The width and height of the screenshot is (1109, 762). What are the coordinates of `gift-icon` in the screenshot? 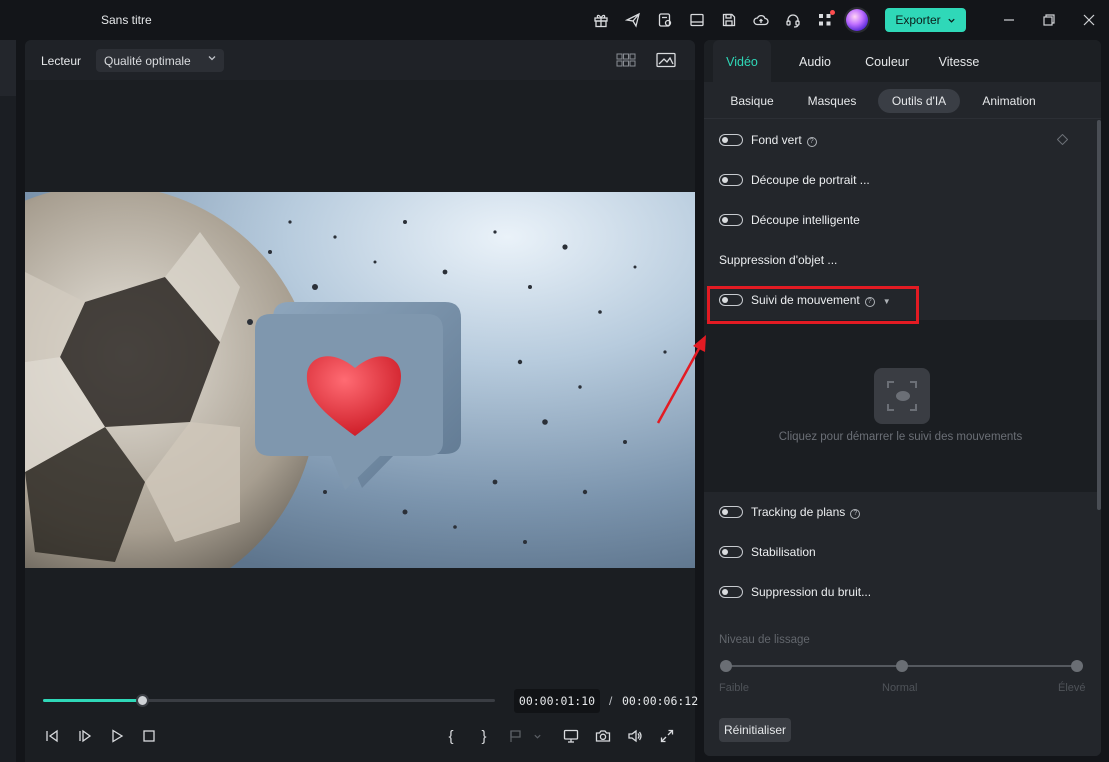 It's located at (601, 20).